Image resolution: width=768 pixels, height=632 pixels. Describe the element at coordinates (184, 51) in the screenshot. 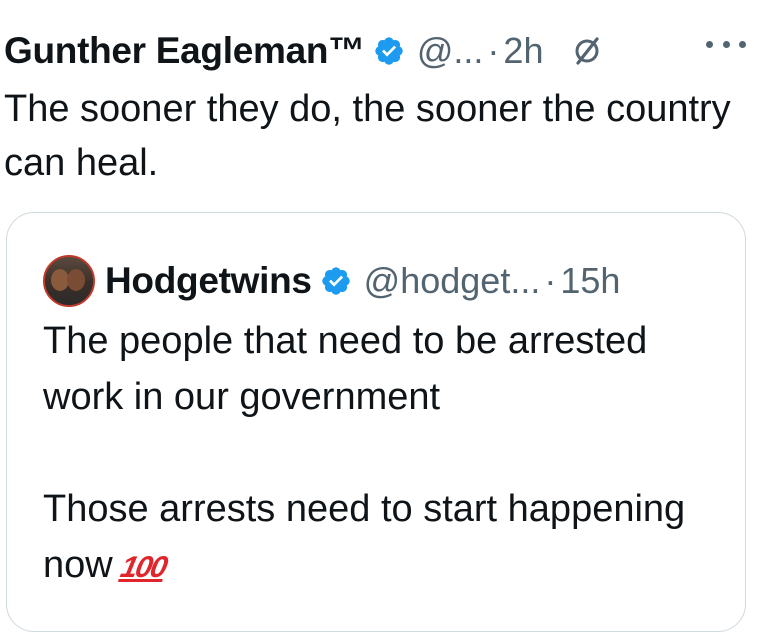

I see `author-name: Gunther Eagleman™` at that location.